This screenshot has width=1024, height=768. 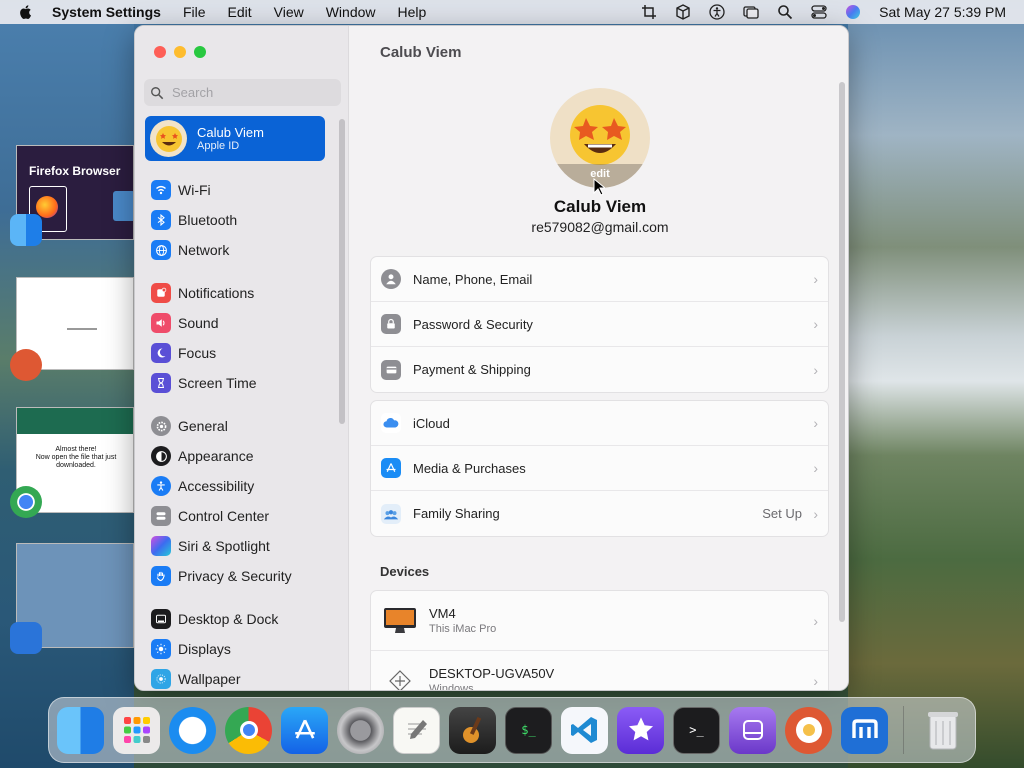 What do you see at coordinates (248, 730) in the screenshot?
I see `dock-chrome-icon` at bounding box center [248, 730].